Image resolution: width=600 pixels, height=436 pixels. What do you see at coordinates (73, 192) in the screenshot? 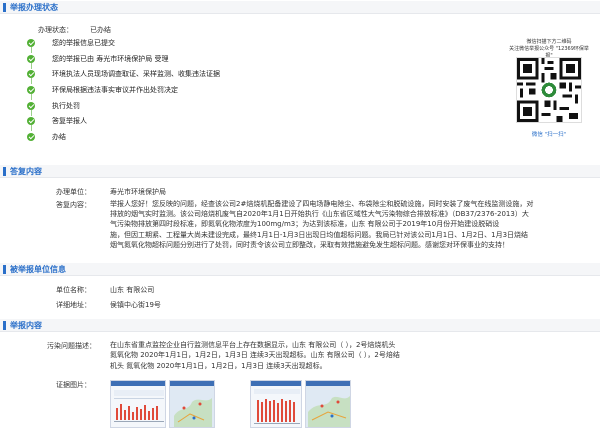
I see `reply-unit-label: 办理单位：` at bounding box center [73, 192].